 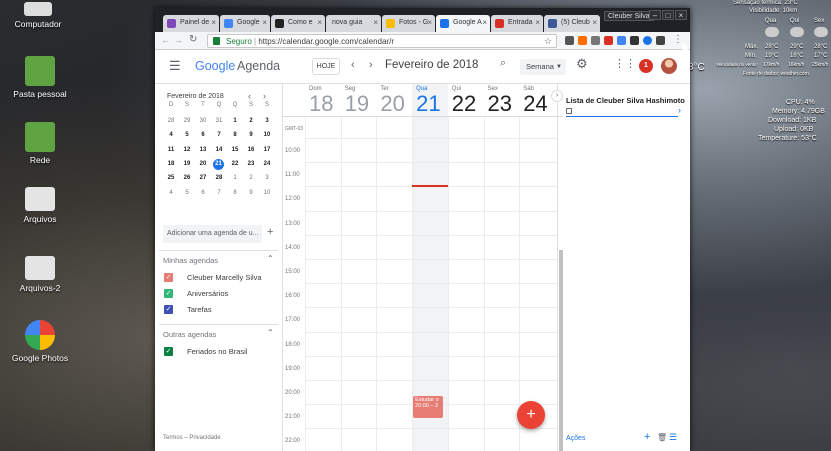 I want to click on mini-day: 14, so click(x=219, y=150).